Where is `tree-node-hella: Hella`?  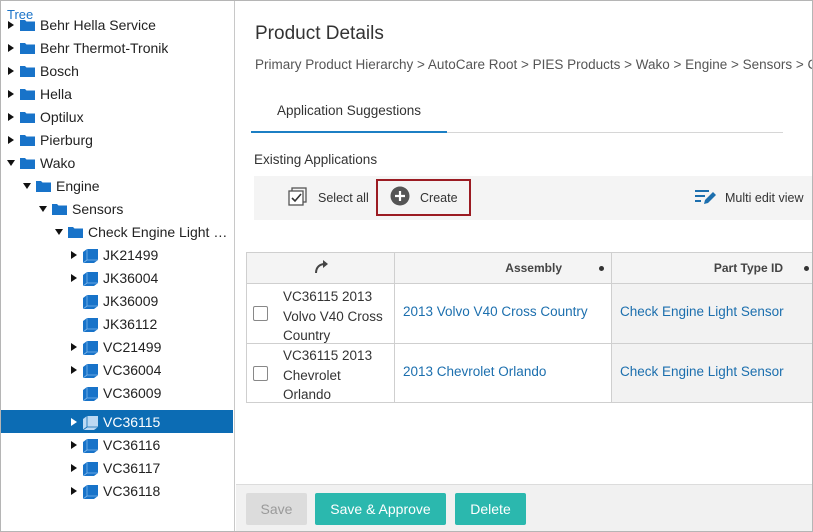 tree-node-hella: Hella is located at coordinates (117, 93).